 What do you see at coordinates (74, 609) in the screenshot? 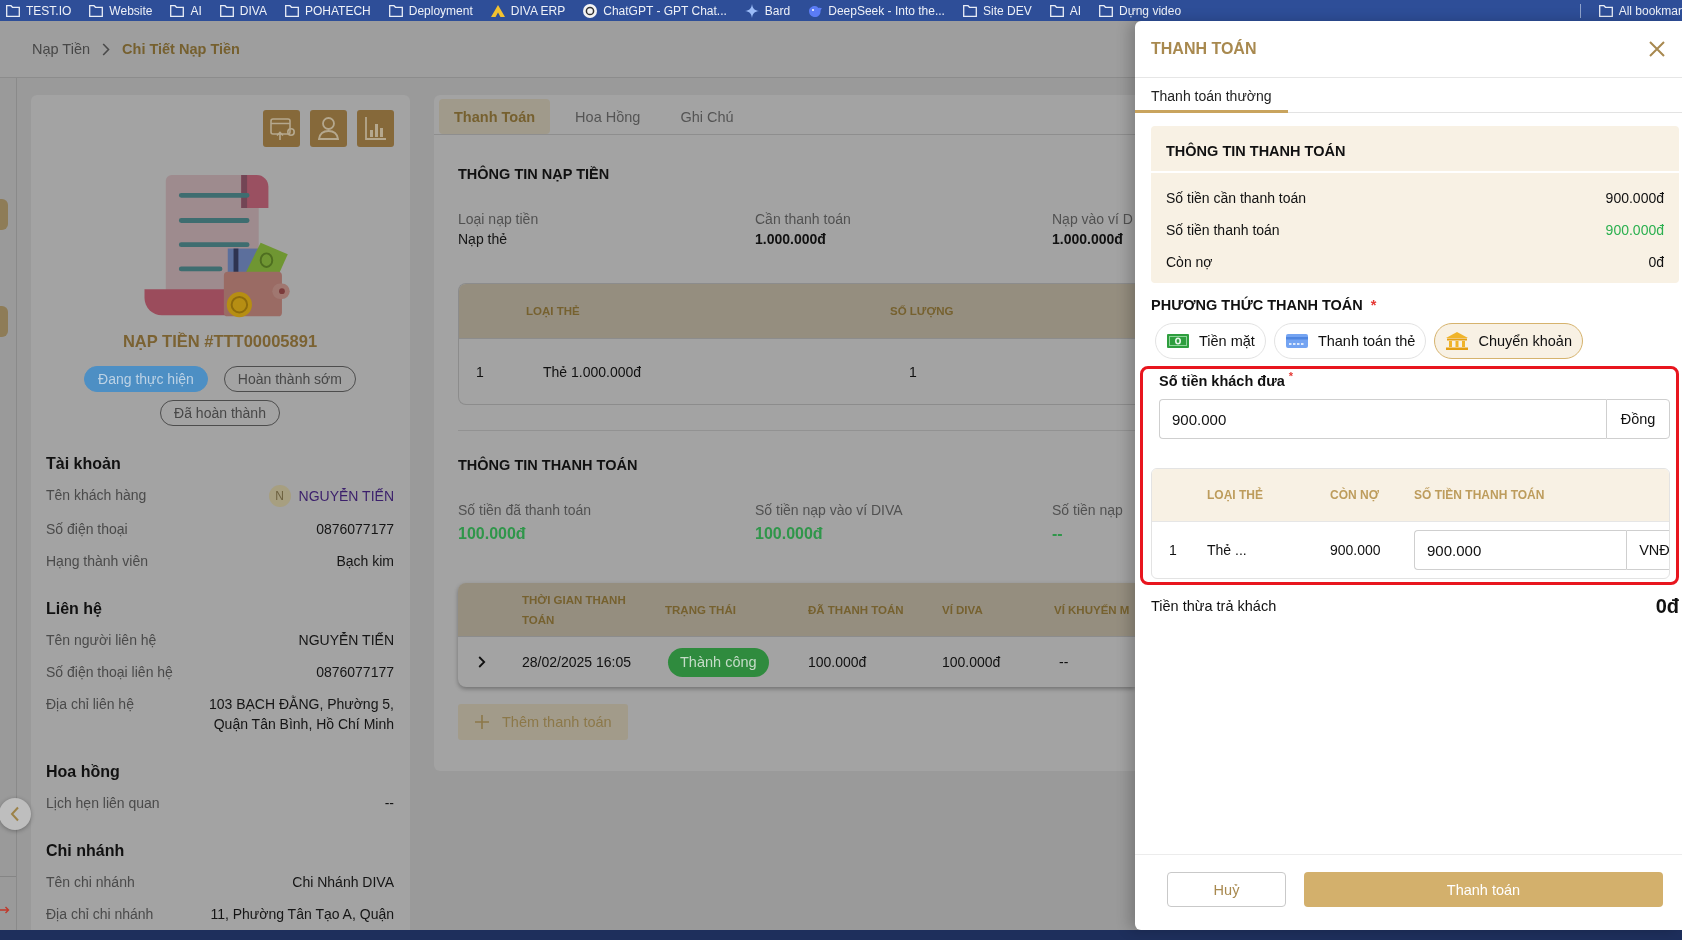
I see `section-title: Liên hệ` at bounding box center [74, 609].